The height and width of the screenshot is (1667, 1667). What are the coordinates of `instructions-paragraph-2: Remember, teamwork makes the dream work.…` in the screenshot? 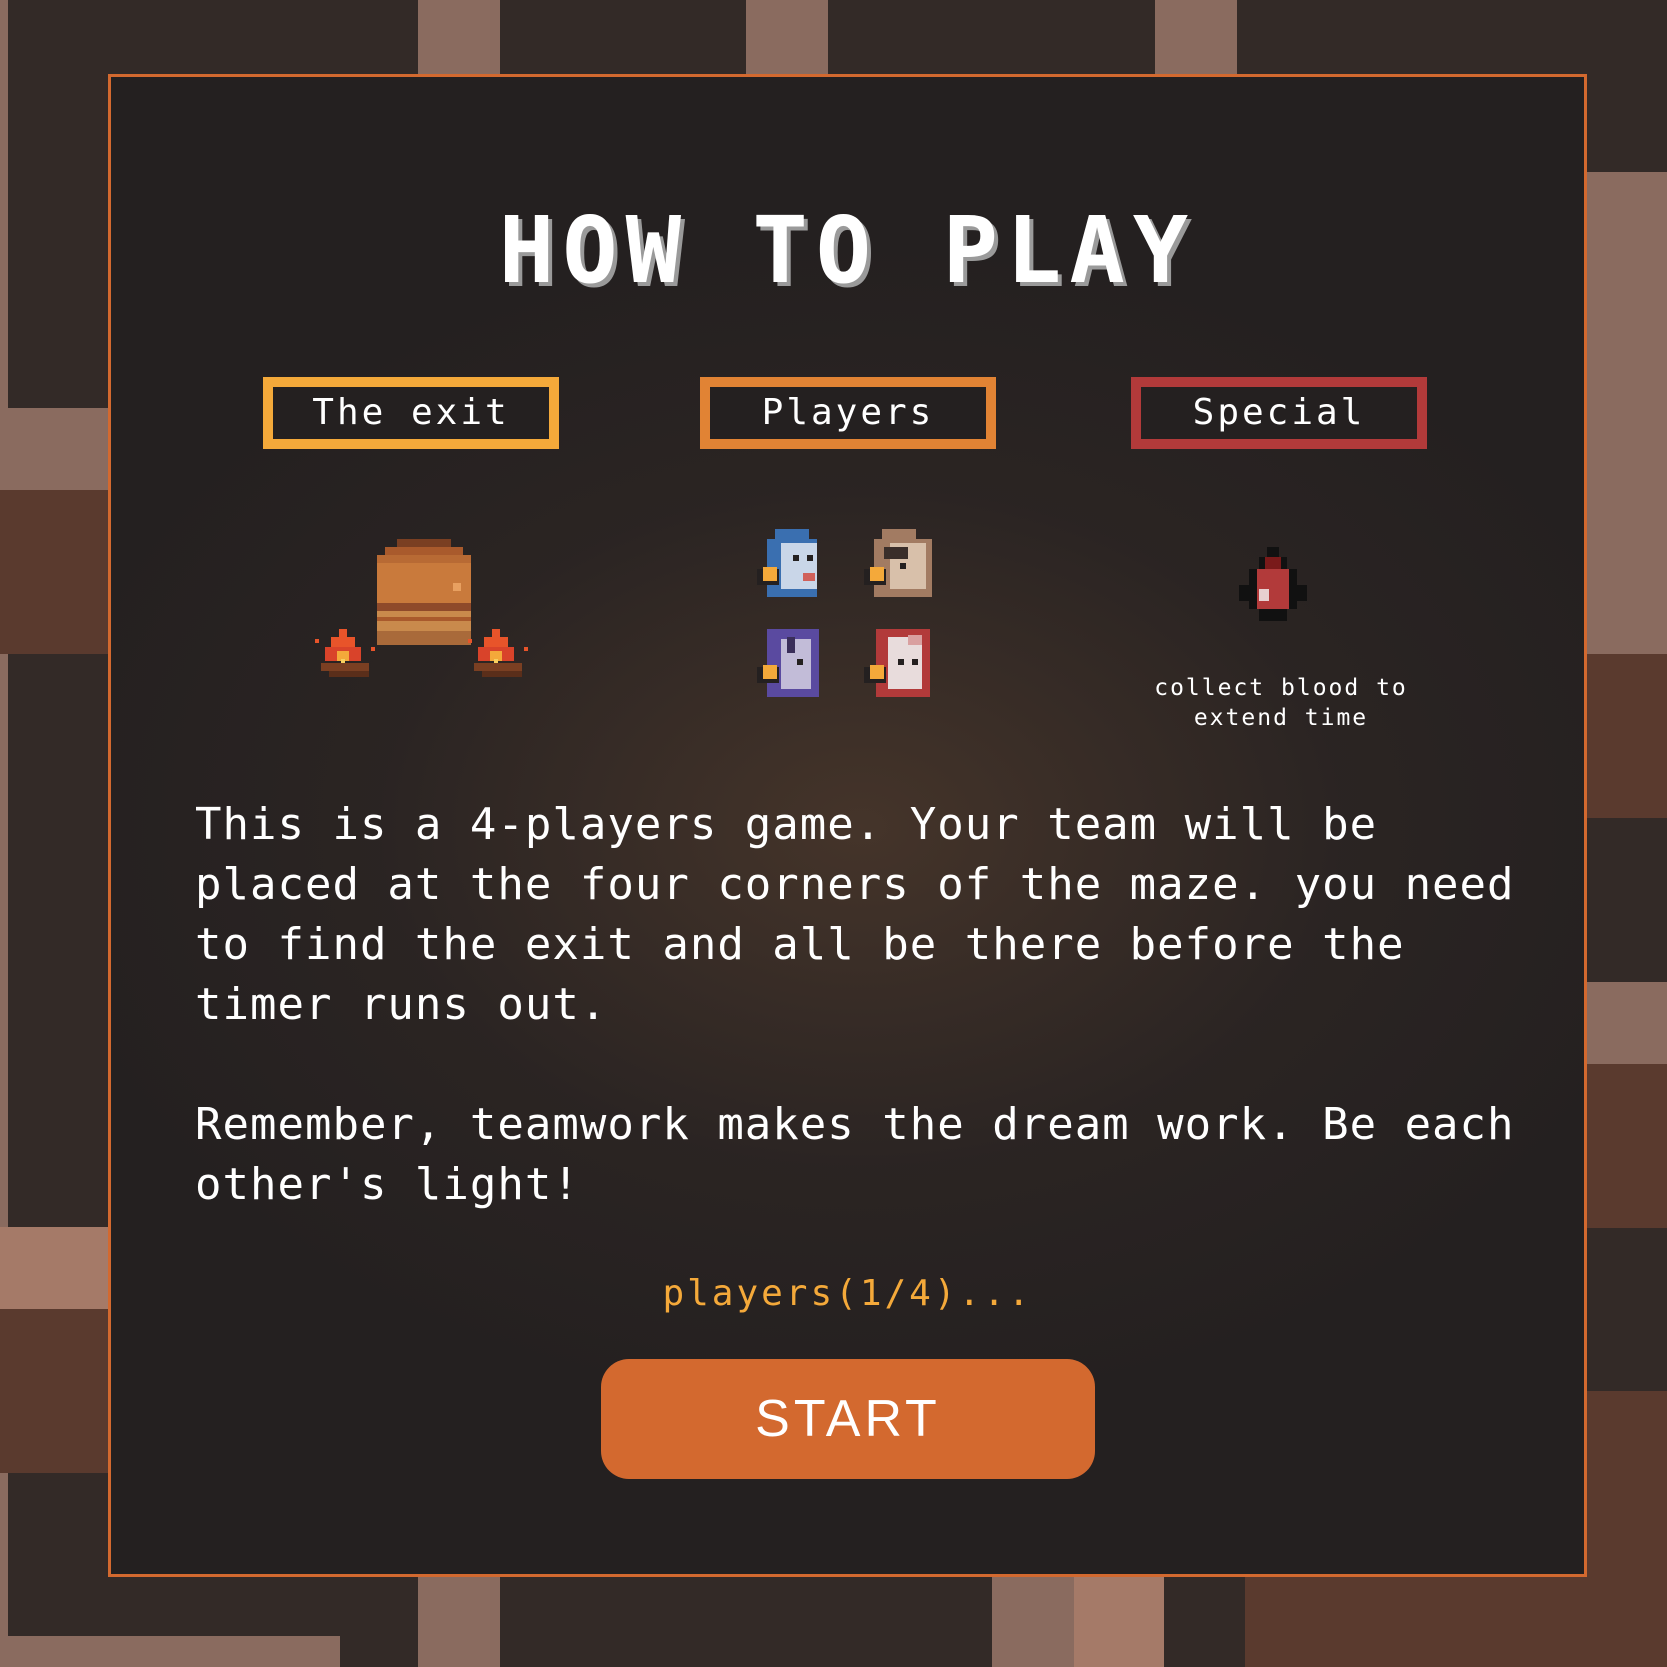 It's located at (869, 1154).